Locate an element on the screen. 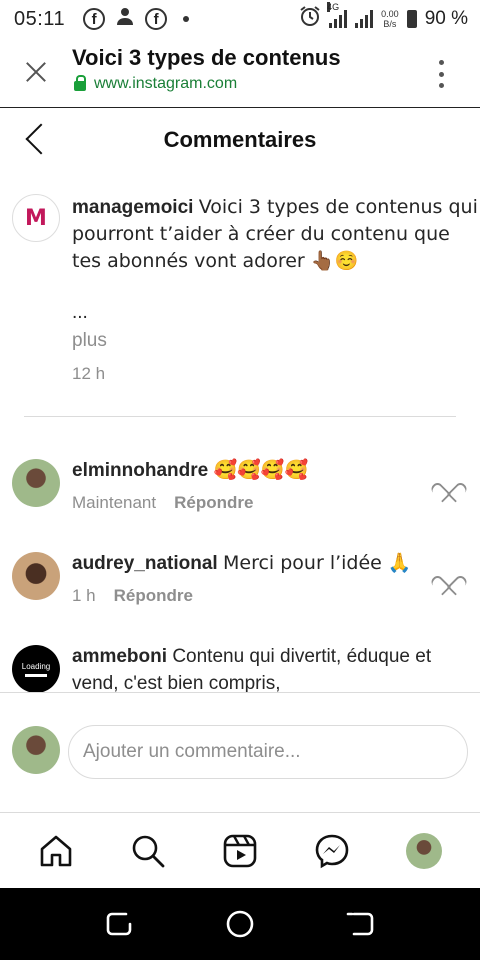 This screenshot has width=480, height=960. add-comment-bar is located at coordinates (240, 752).